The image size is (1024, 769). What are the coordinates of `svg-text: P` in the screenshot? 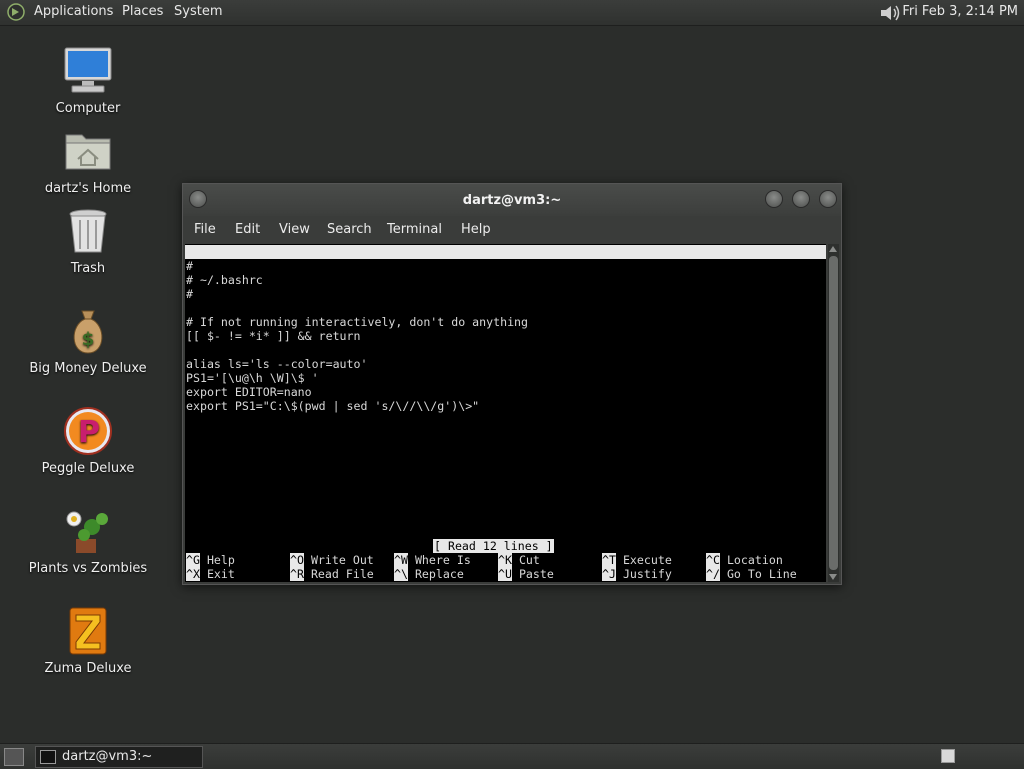 It's located at (89, 432).